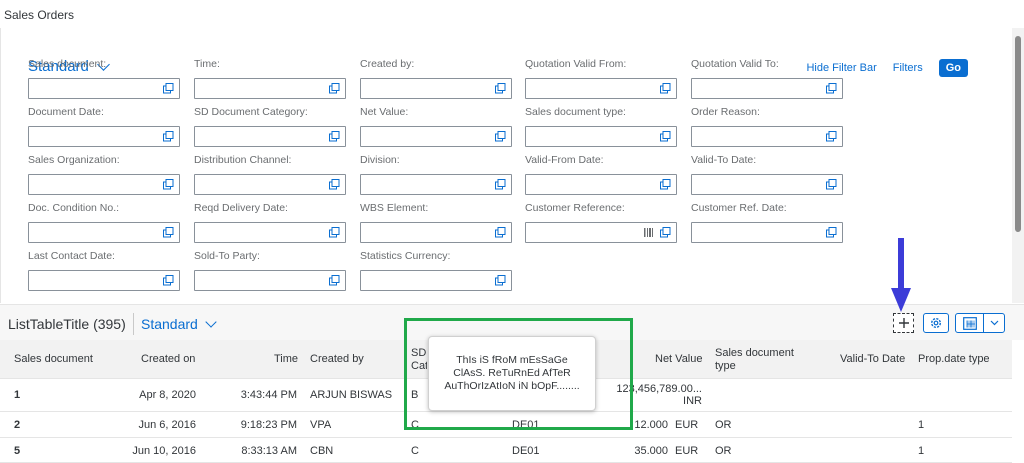 The image size is (1024, 463). What do you see at coordinates (575, 112) in the screenshot?
I see `filter-label: Sales document type:` at bounding box center [575, 112].